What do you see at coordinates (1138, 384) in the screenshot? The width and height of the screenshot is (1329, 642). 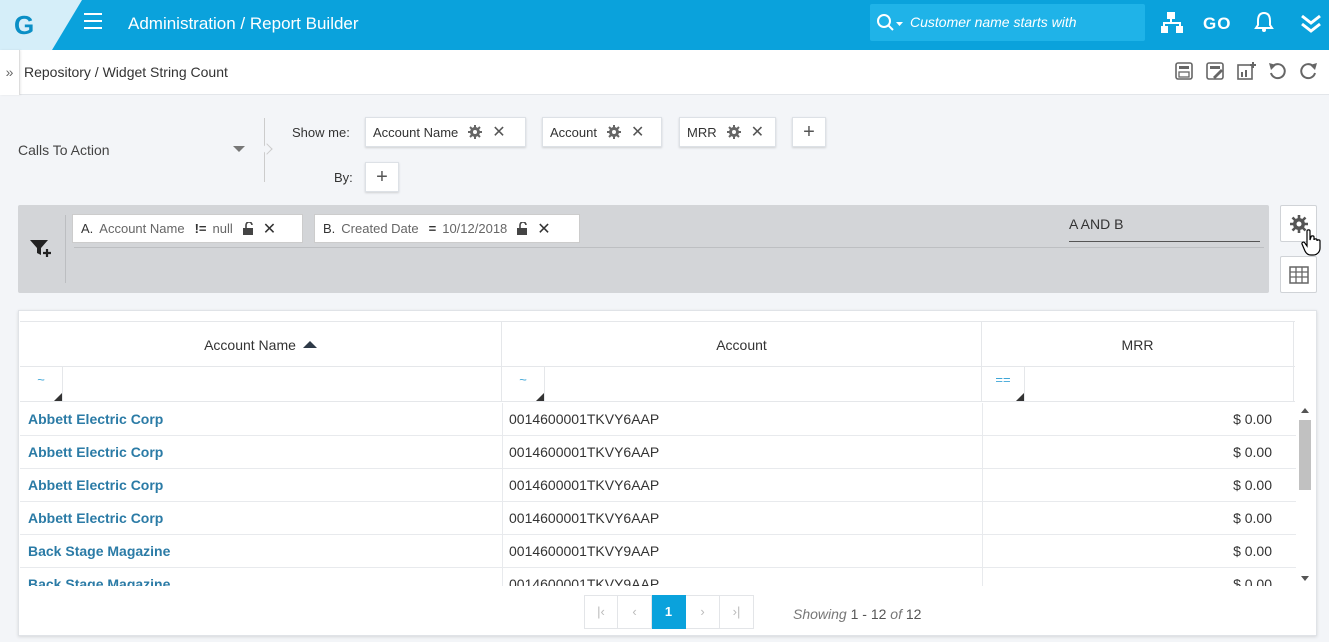 I see `column-filter: ==` at bounding box center [1138, 384].